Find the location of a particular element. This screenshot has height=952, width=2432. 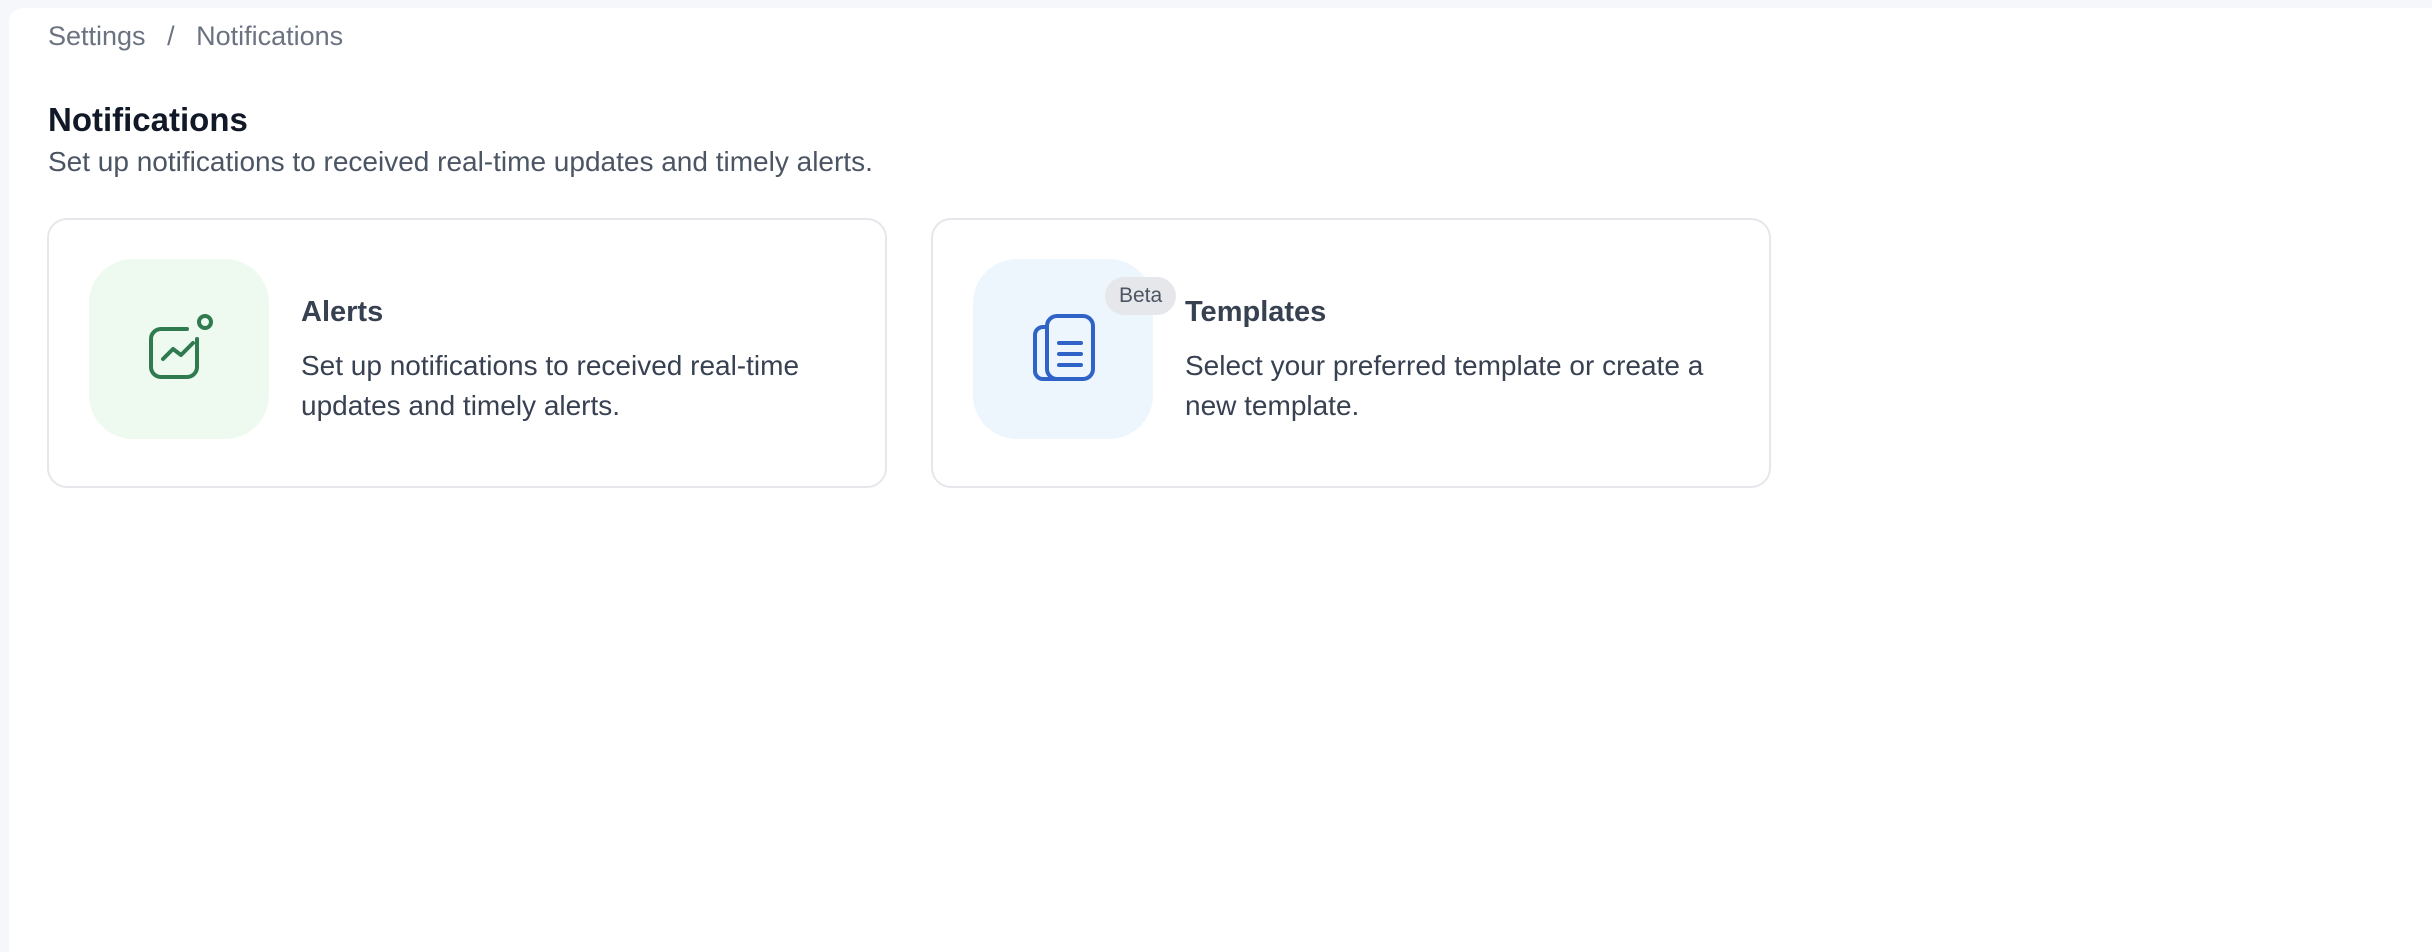

chart-notification-icon is located at coordinates (181, 346).